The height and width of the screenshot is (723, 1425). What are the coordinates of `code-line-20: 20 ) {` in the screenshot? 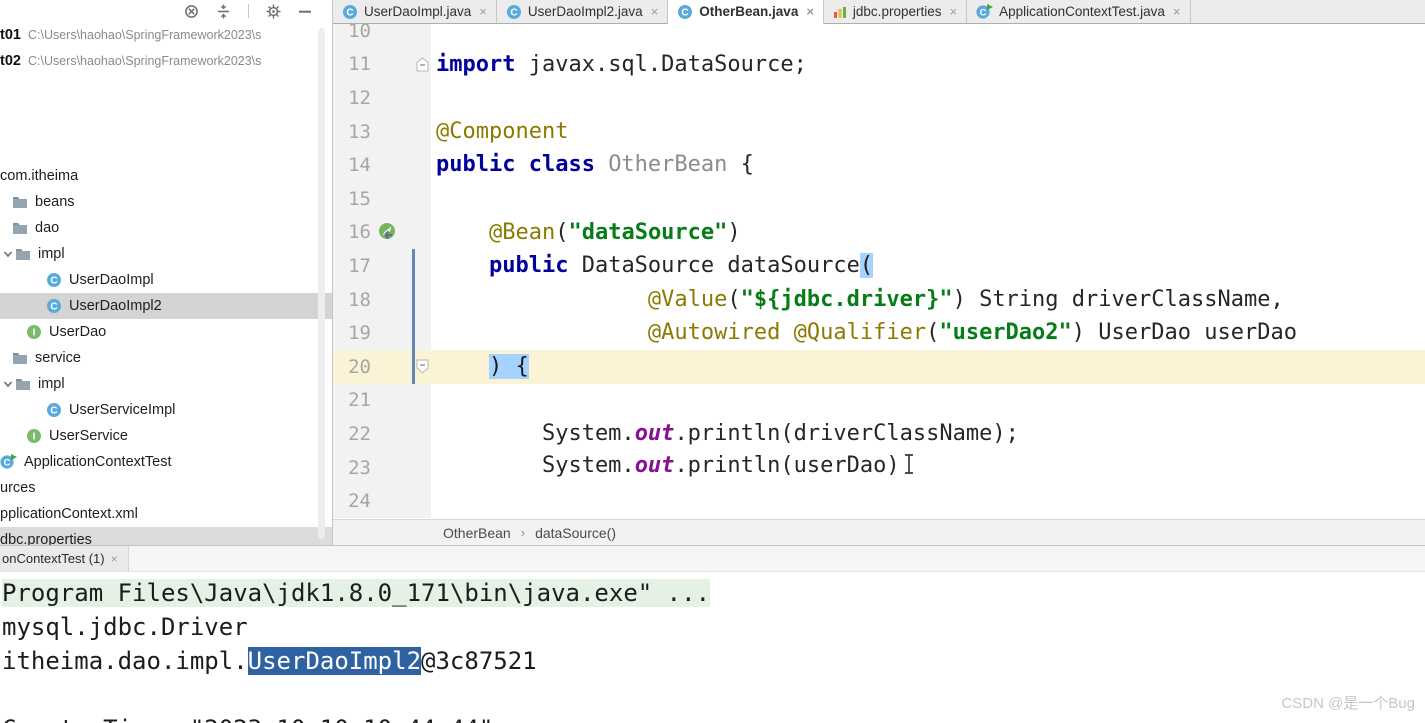 It's located at (879, 366).